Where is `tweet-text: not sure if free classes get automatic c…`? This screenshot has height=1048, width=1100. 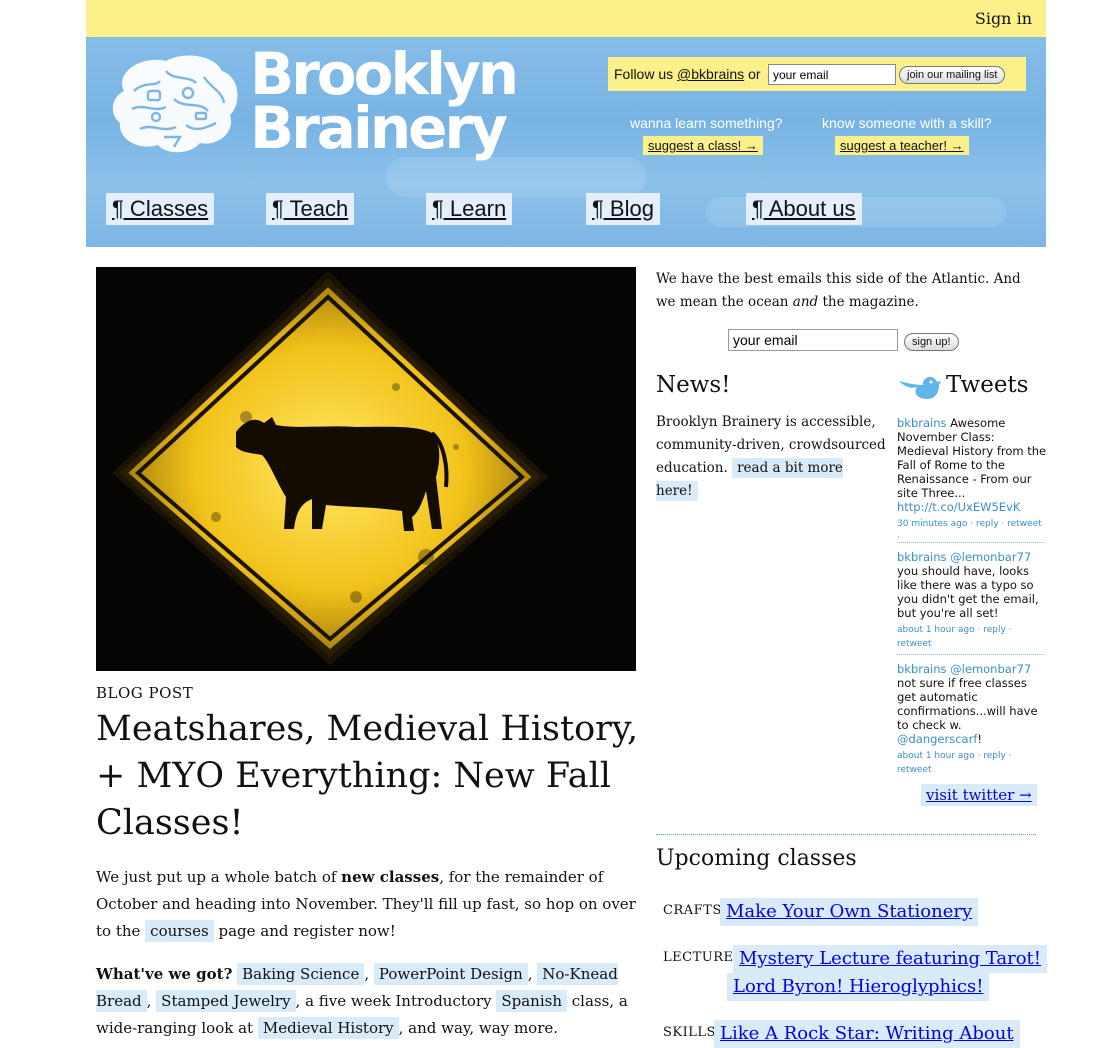 tweet-text: not sure if free classes get automatic c… is located at coordinates (967, 704).